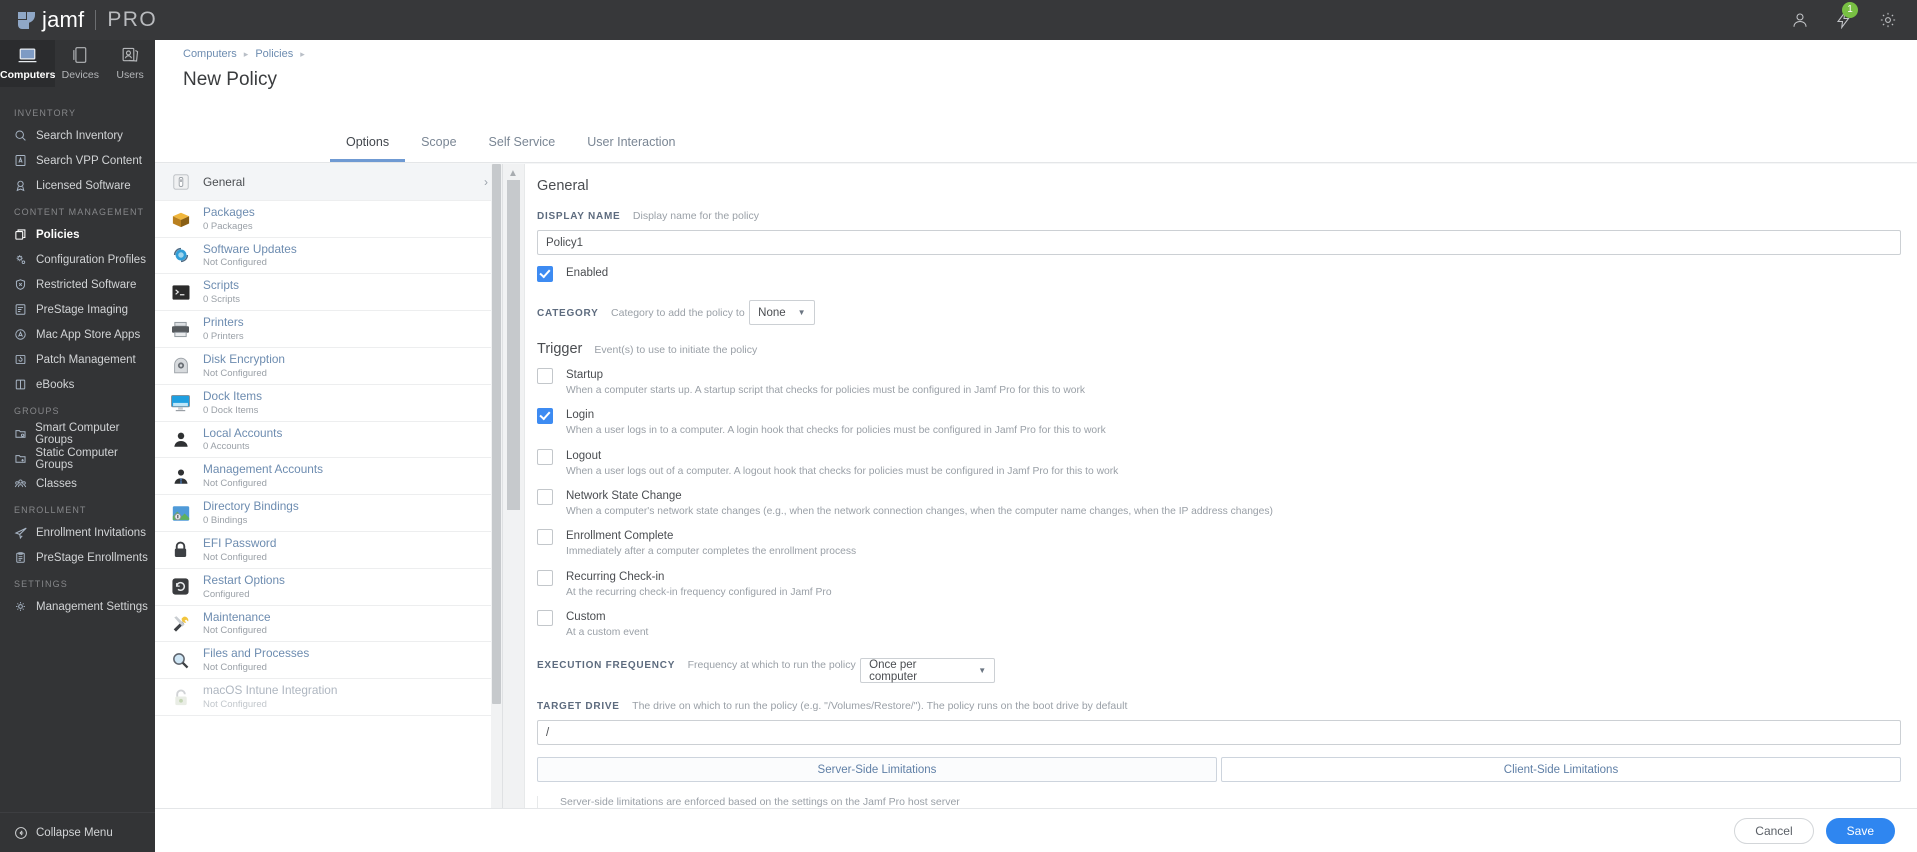 Image resolution: width=1917 pixels, height=852 pixels. Describe the element at coordinates (270, 690) in the screenshot. I see `payload-title: macOS Intune Integration` at that location.